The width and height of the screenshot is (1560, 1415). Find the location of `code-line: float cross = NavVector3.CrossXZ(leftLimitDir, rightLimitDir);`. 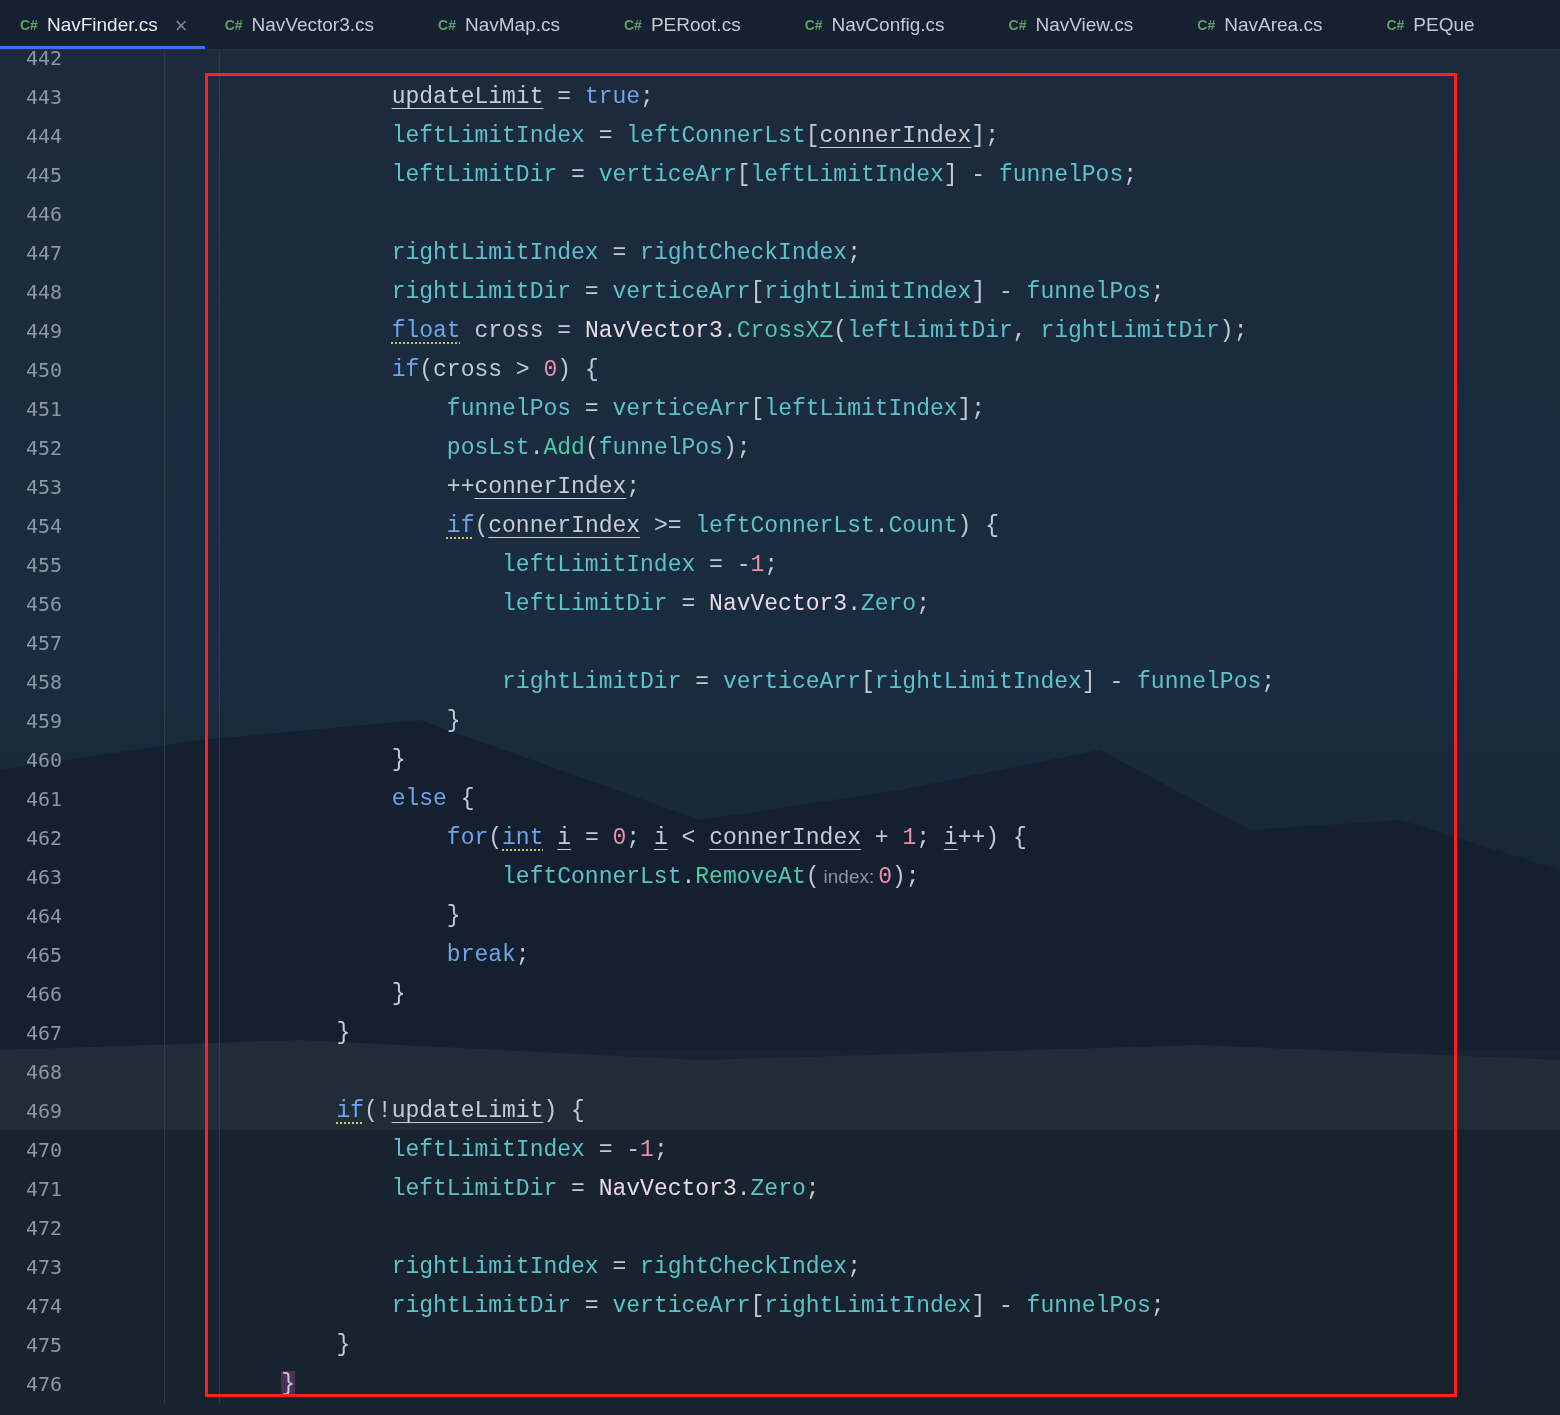

code-line: float cross = NavVector3.CrossXZ(leftLimitDir, rightLimitDir); is located at coordinates (819, 331).